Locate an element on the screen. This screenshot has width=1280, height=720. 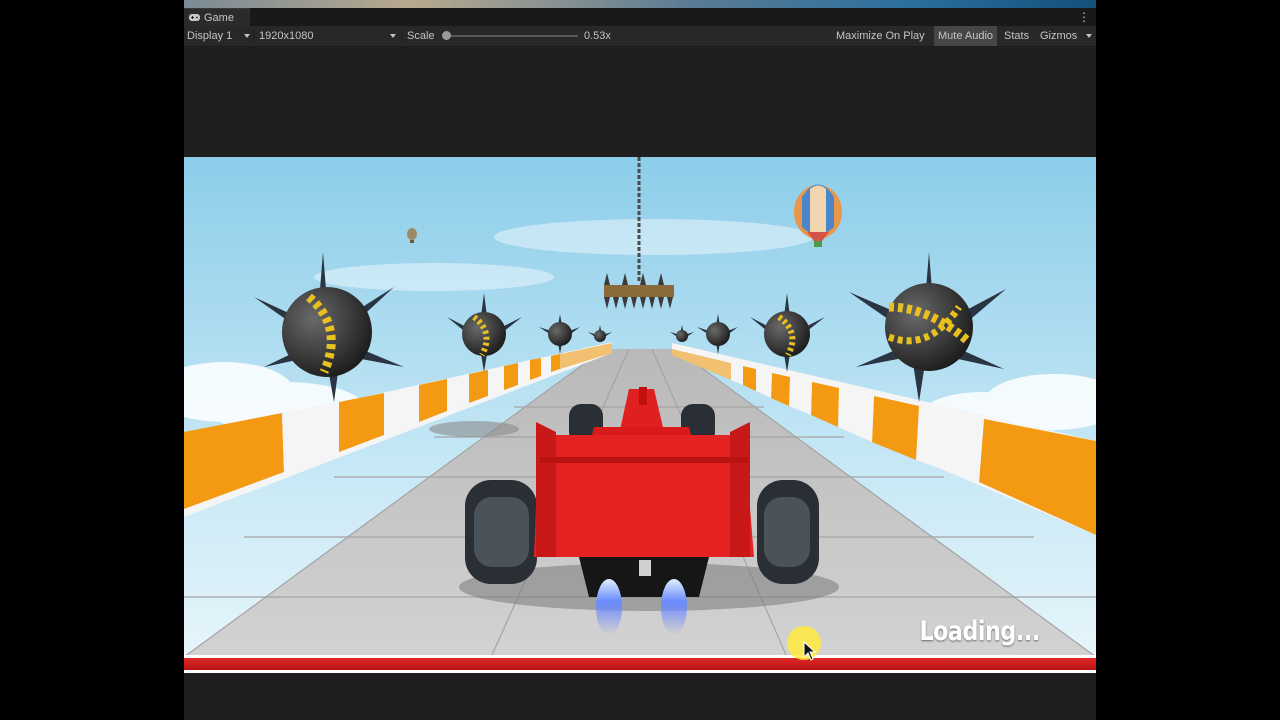
scale-label: Scale is located at coordinates (421, 36).